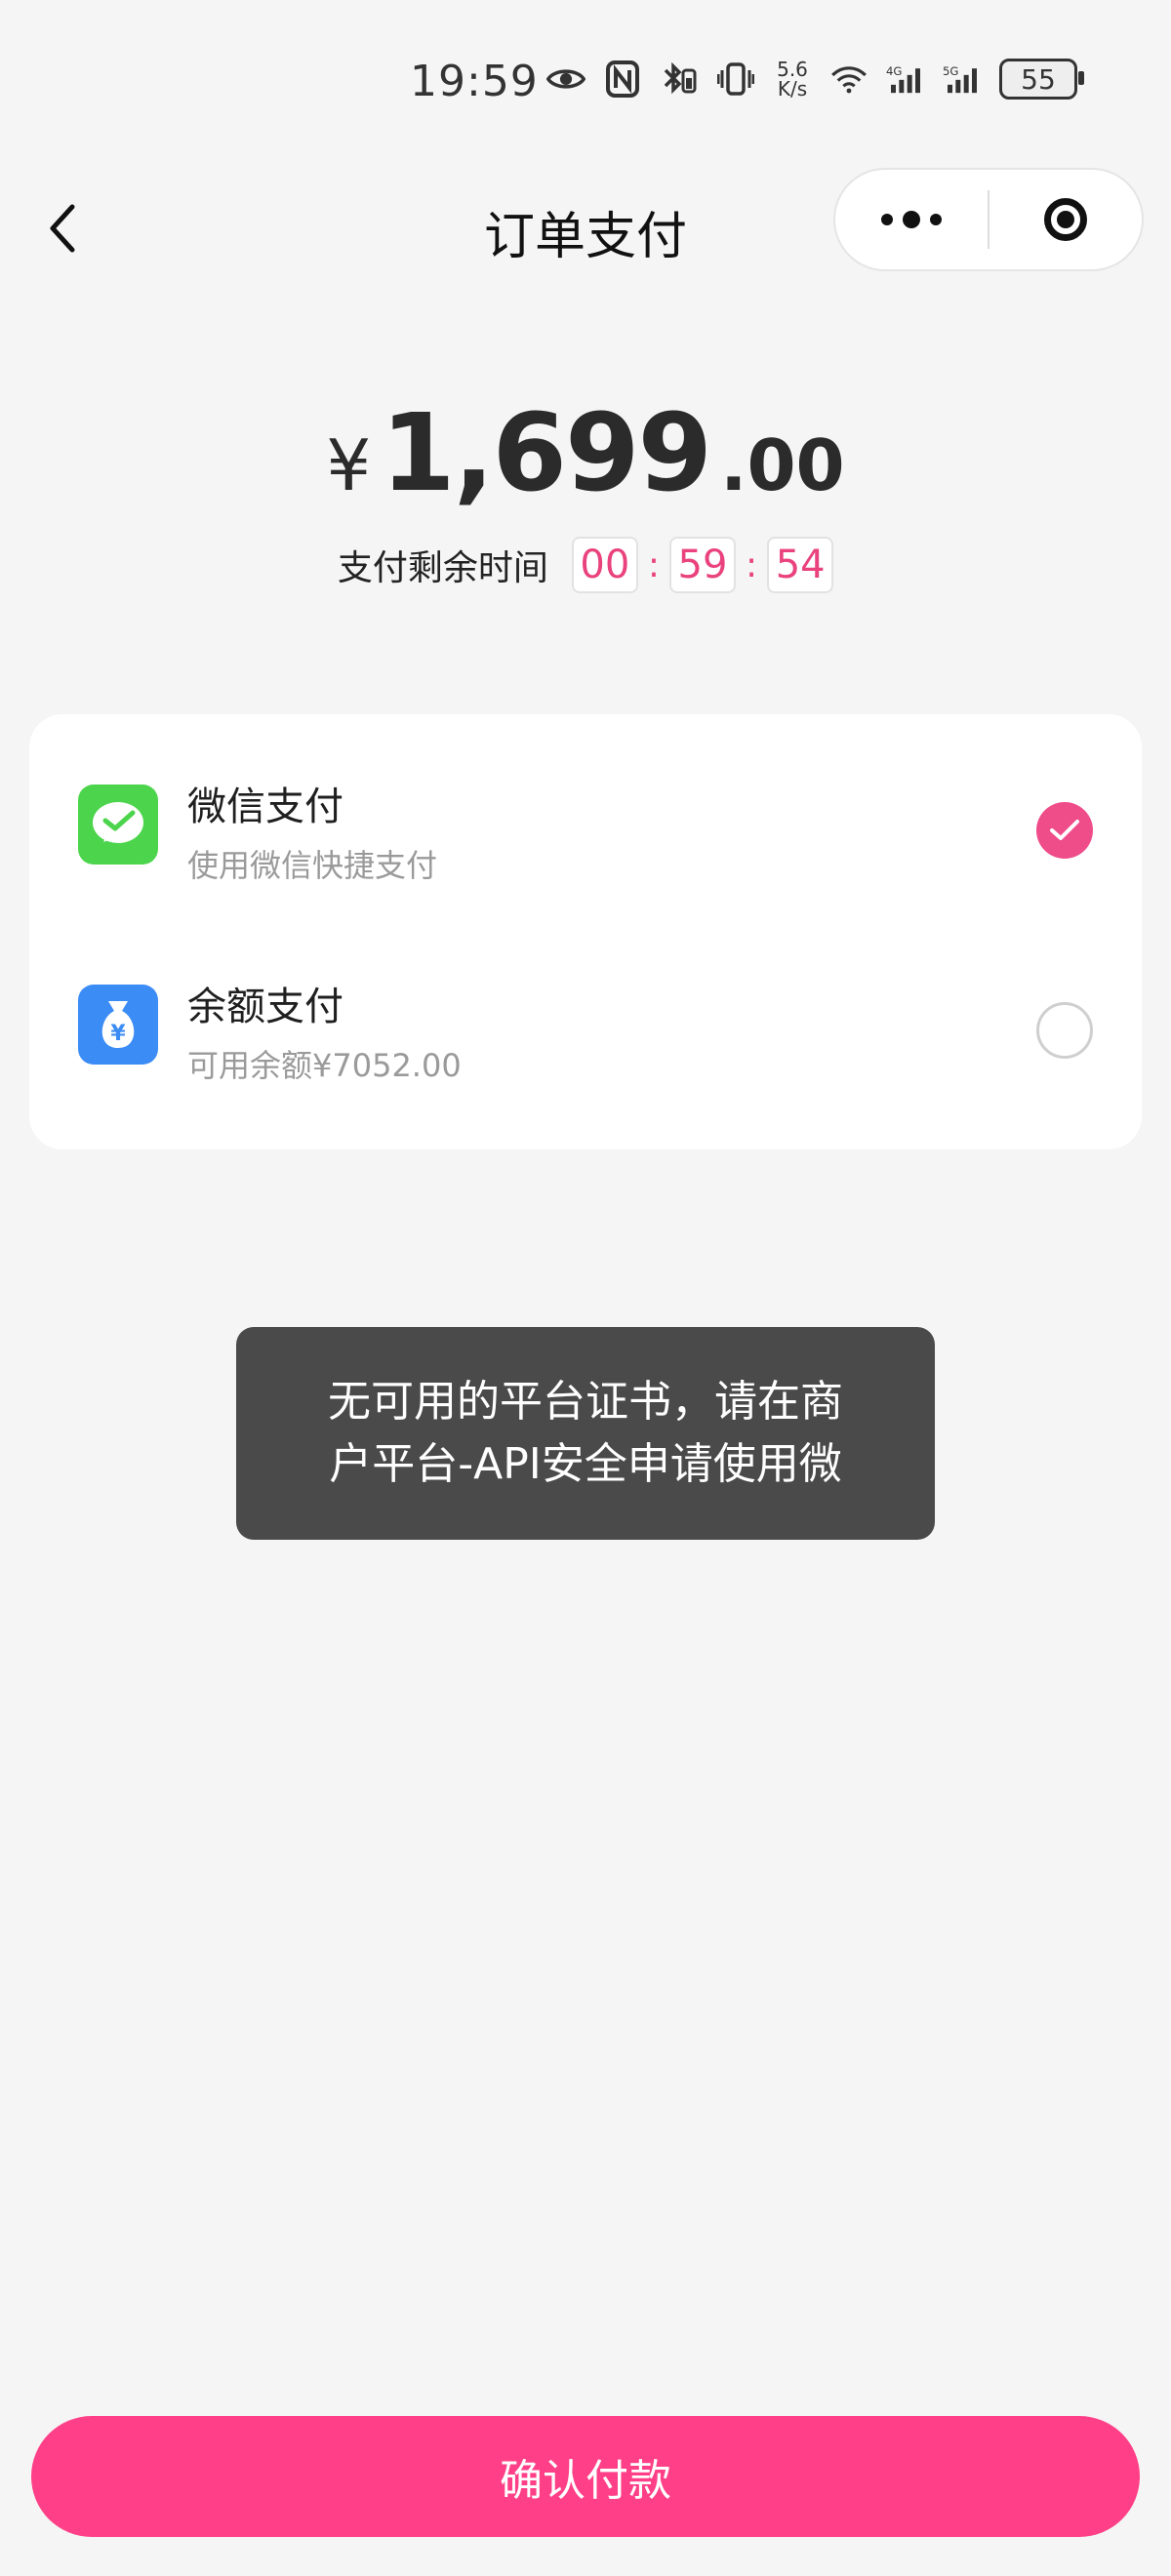 Image resolution: width=1171 pixels, height=2576 pixels. Describe the element at coordinates (815, 79) in the screenshot. I see `status-icons: 5.6 K/s 4G 5G 55` at that location.